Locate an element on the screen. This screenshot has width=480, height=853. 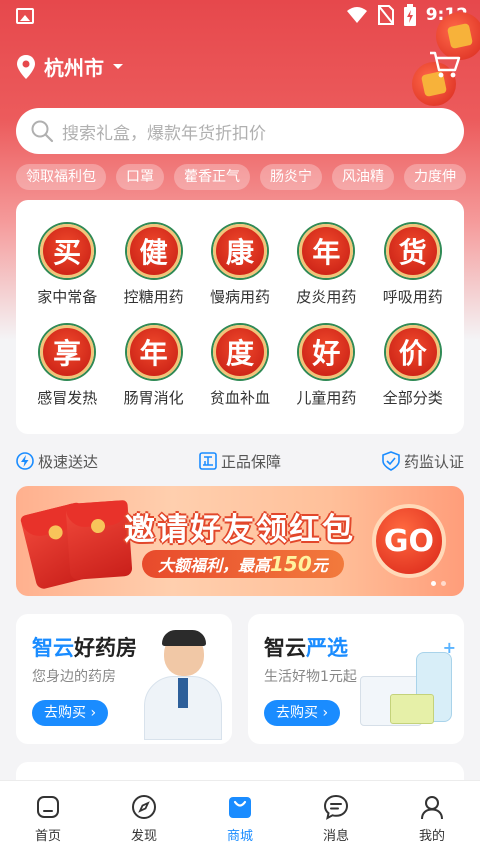
category-item: 货呼吸用药 is located at coordinates (413, 265).